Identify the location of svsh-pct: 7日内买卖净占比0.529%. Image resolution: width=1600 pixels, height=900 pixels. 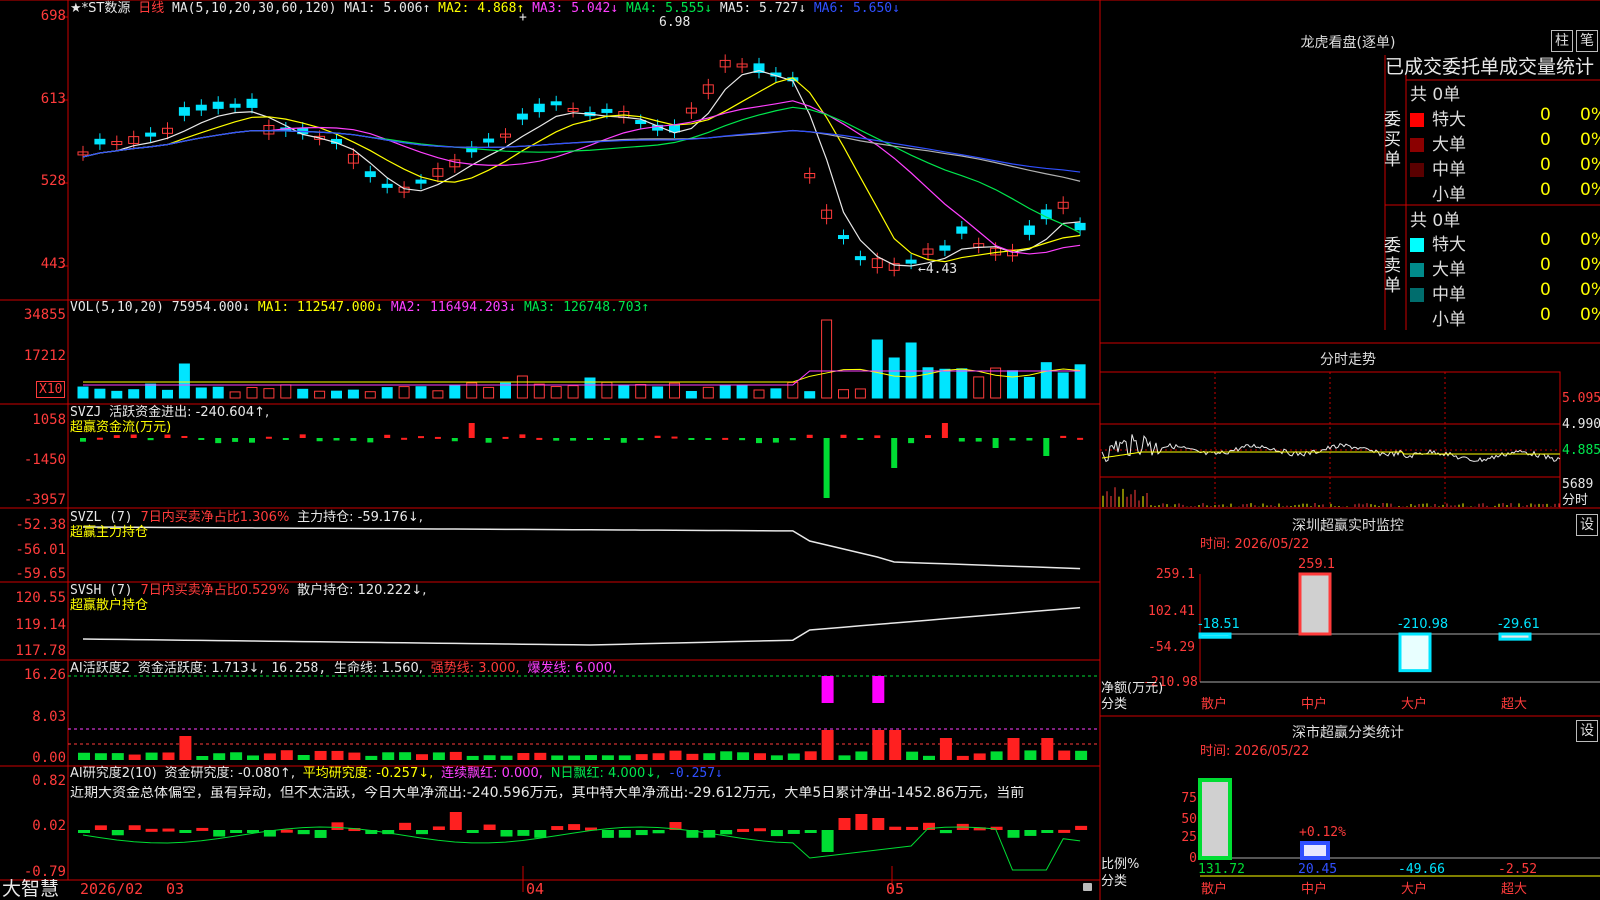
(215, 590).